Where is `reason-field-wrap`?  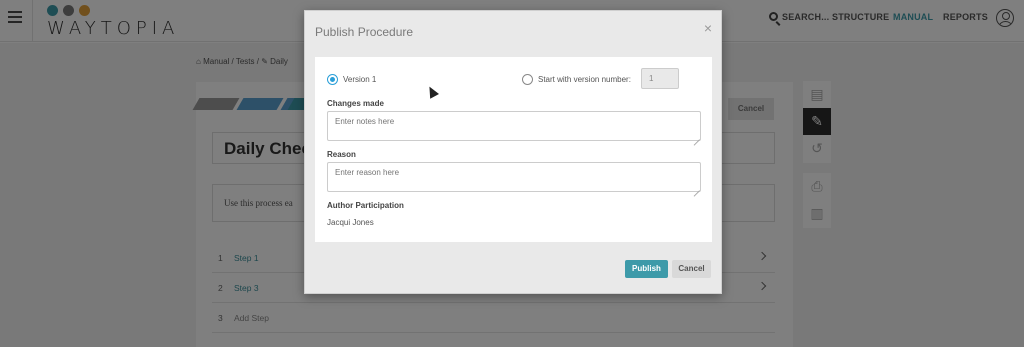 reason-field-wrap is located at coordinates (514, 177).